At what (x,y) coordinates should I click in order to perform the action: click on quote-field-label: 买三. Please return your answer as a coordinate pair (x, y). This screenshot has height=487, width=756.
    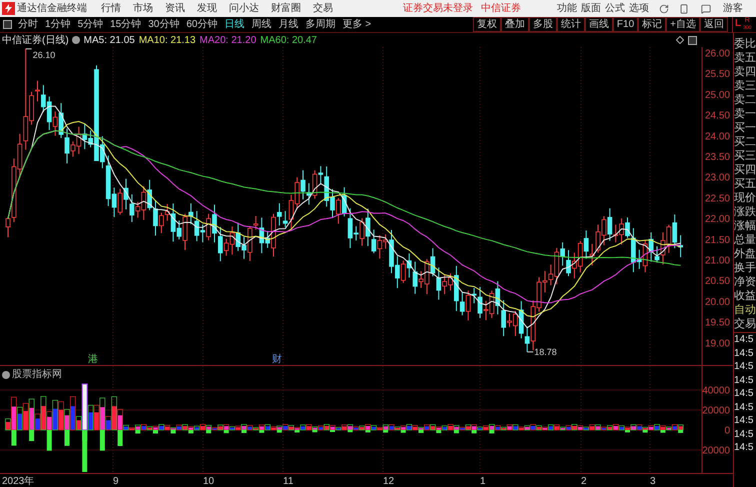
    Looking at the image, I should click on (745, 156).